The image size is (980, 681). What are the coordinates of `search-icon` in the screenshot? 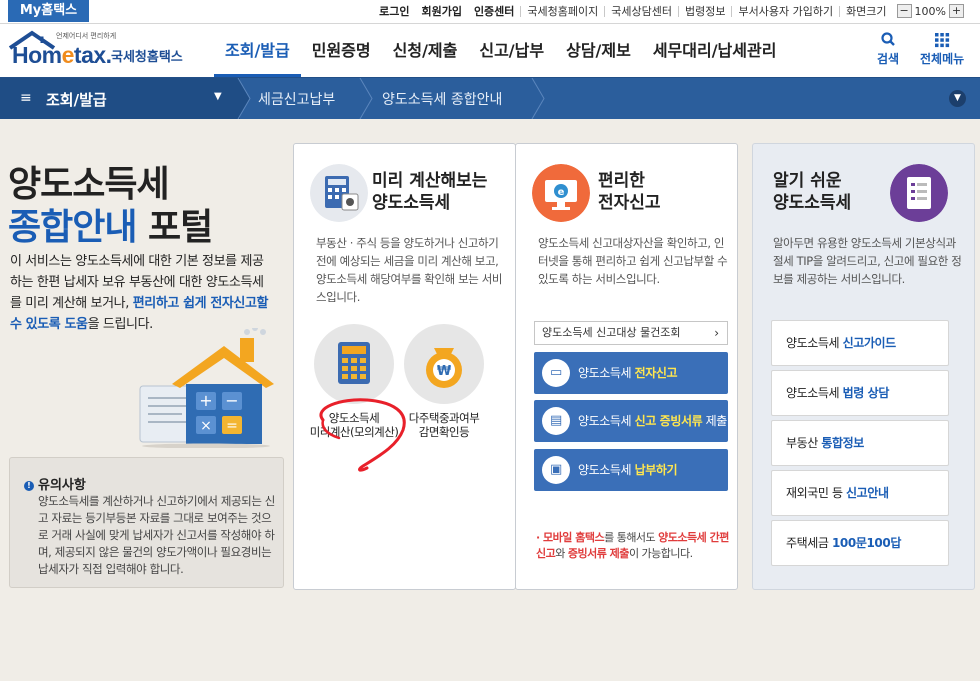 It's located at (888, 39).